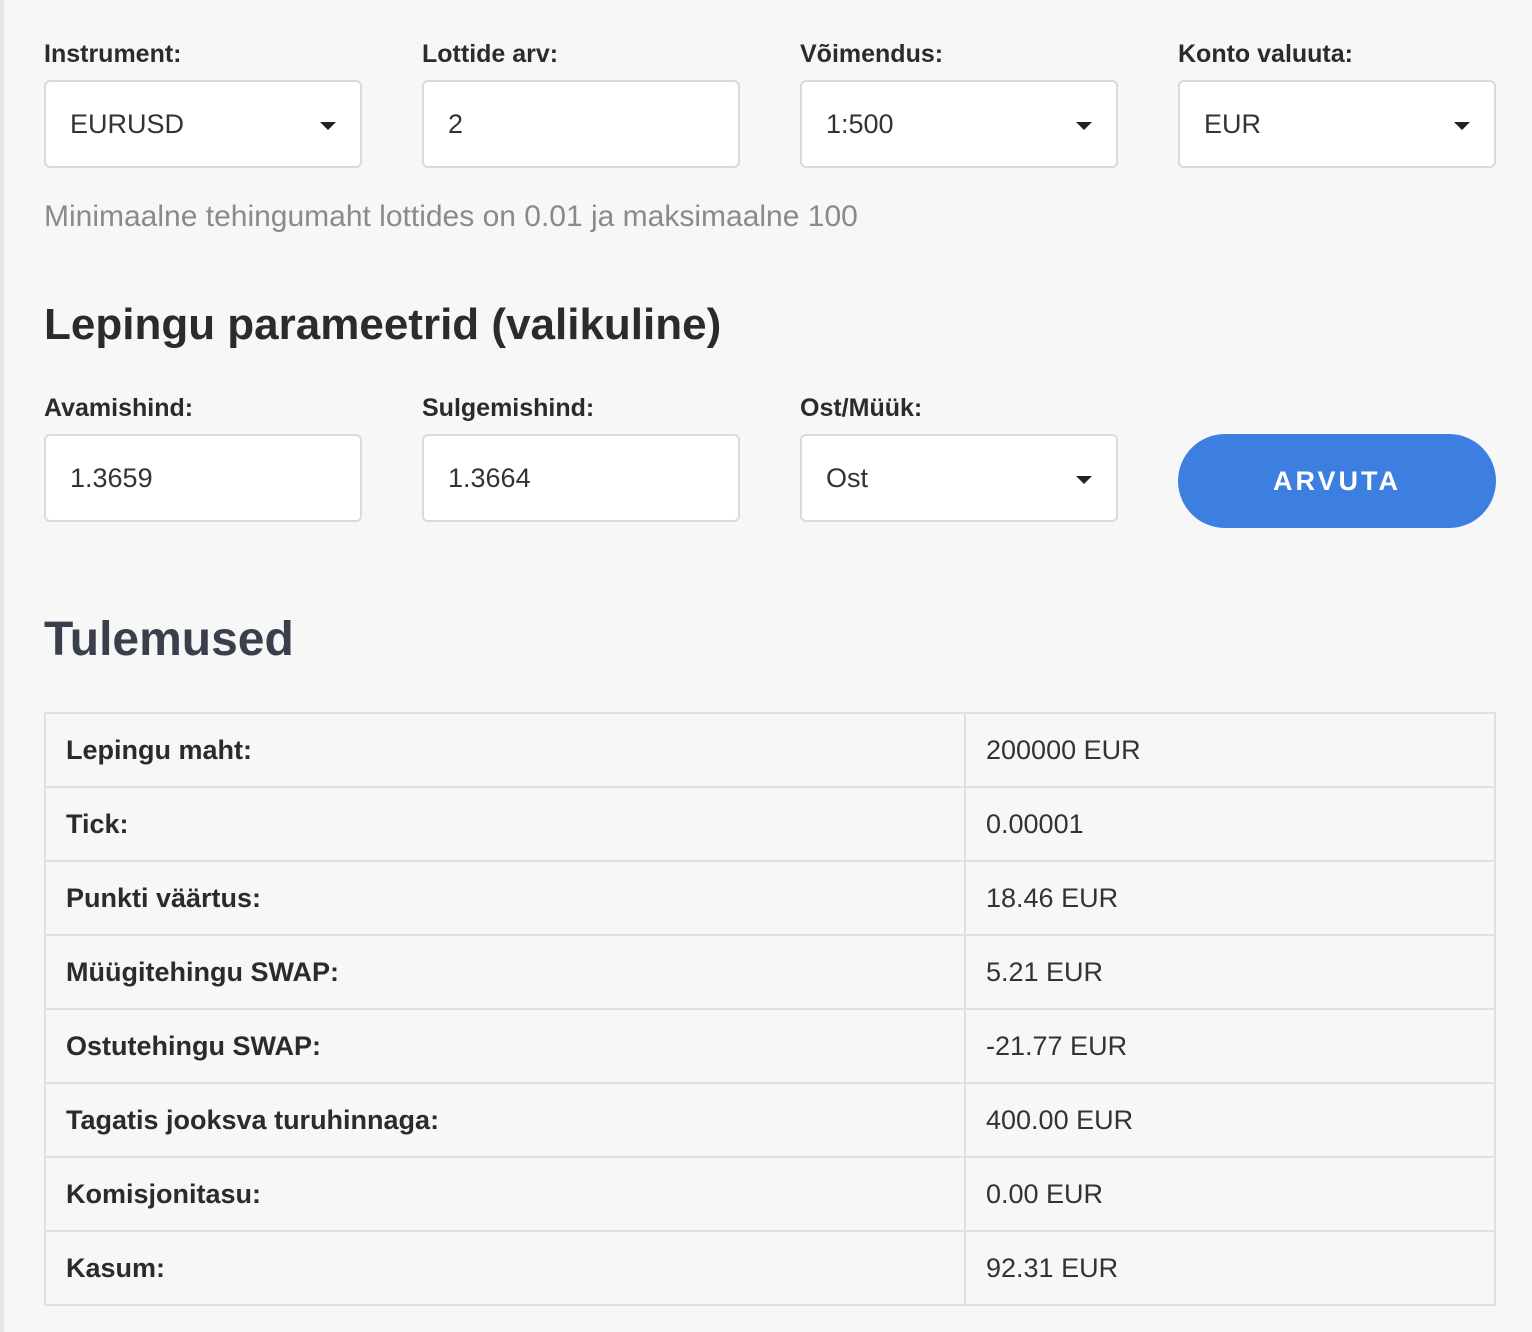  Describe the element at coordinates (113, 54) in the screenshot. I see `instrument-label: Instrument:` at that location.